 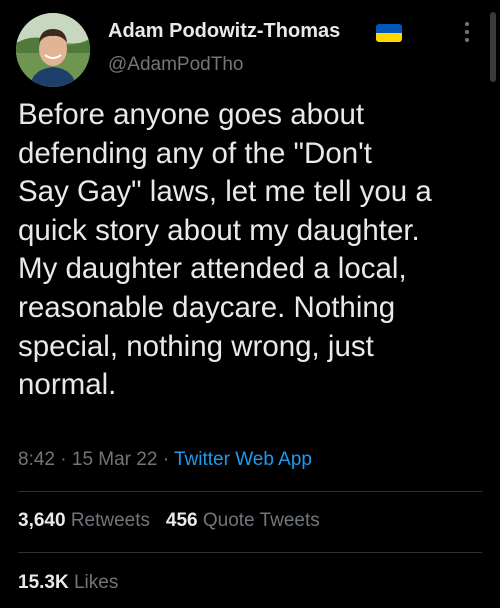 I want to click on tweet-time: 8:42, so click(x=36, y=459).